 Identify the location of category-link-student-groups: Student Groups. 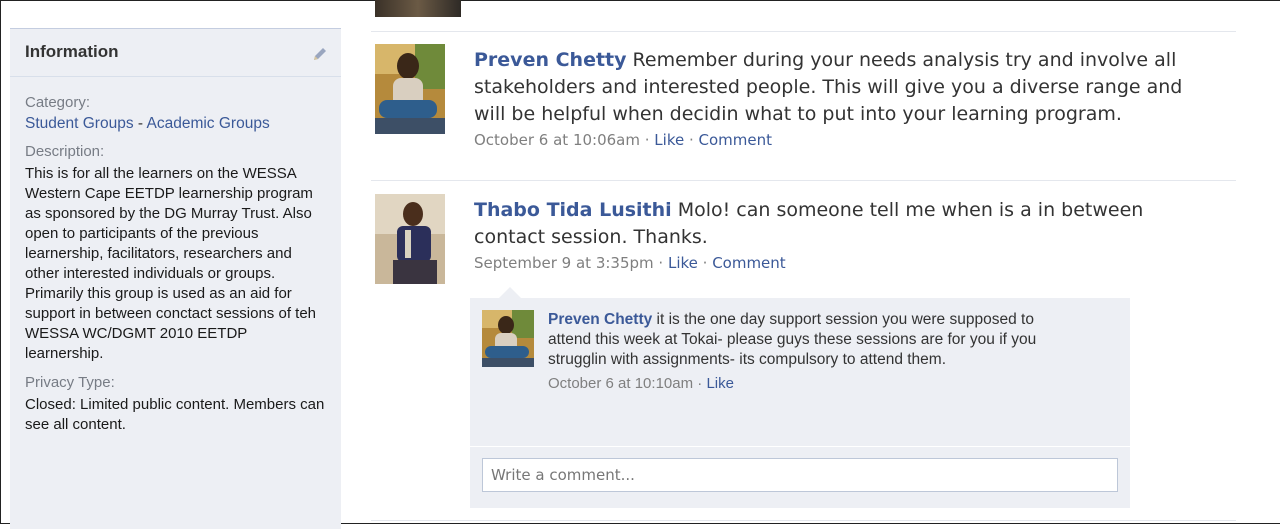
(79, 123).